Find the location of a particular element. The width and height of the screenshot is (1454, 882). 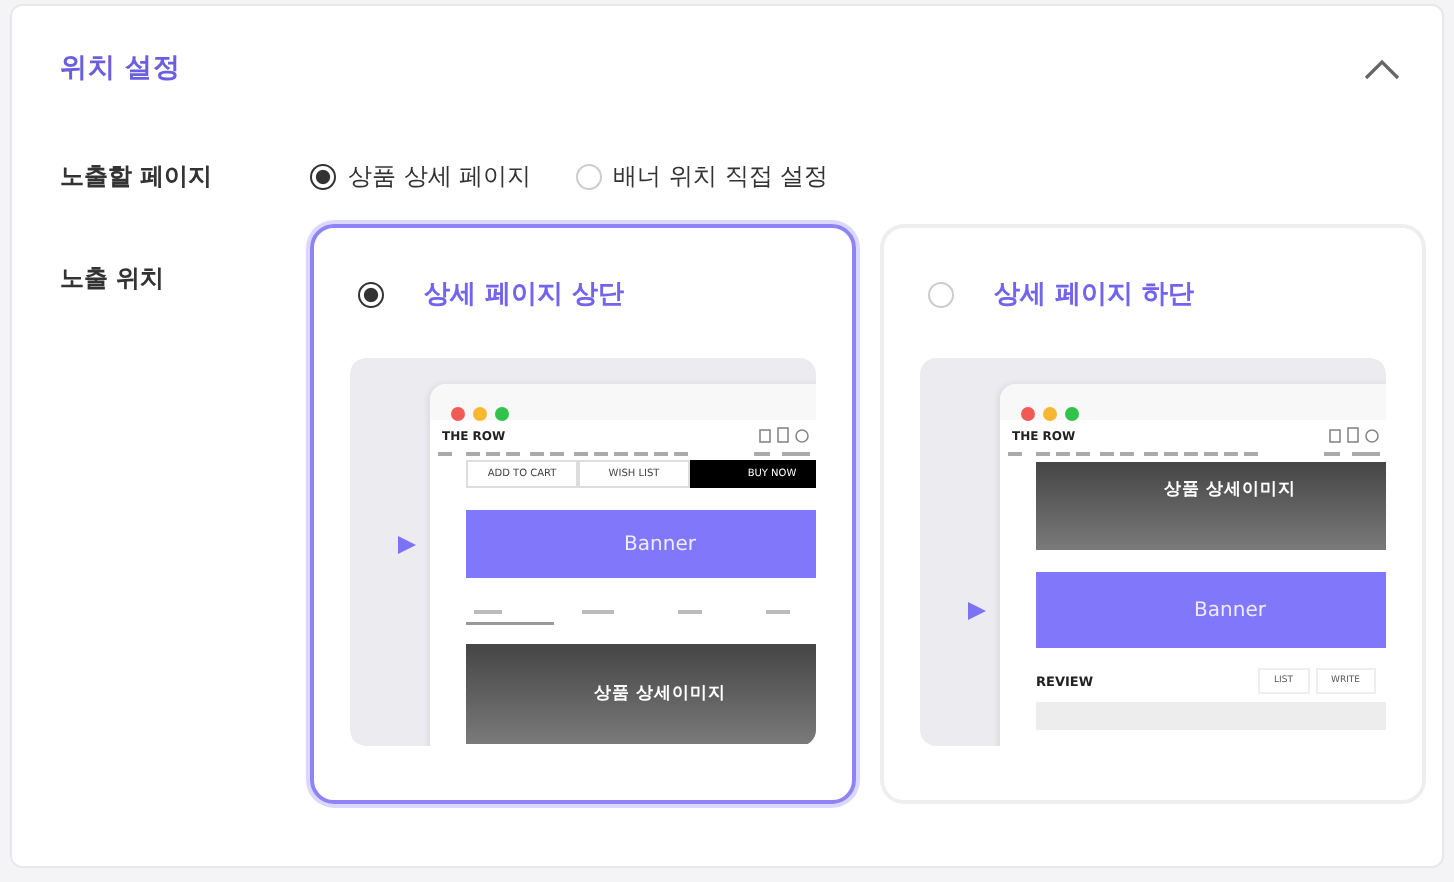

section-title: 위치 설정 is located at coordinates (121, 68).